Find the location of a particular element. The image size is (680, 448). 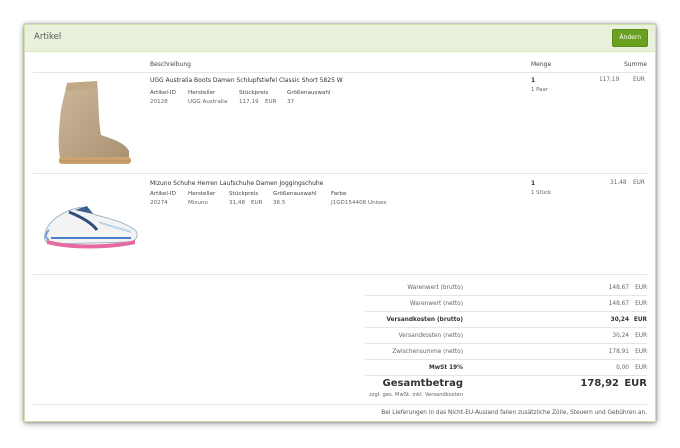

edit-button: Ändern is located at coordinates (630, 38).